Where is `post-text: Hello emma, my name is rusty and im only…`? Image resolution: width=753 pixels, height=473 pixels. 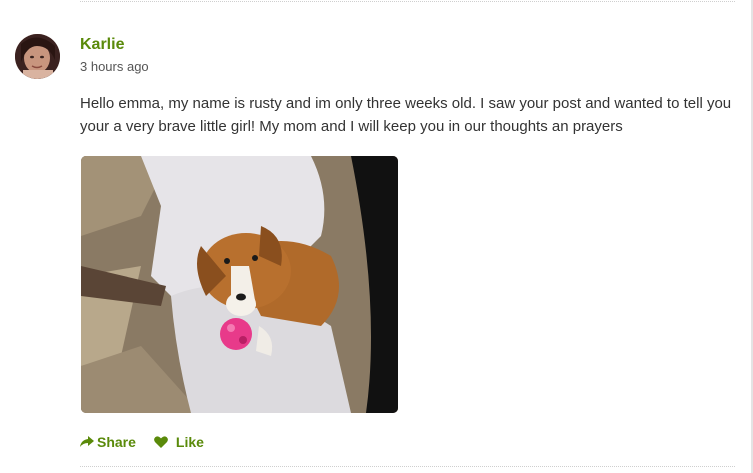 post-text: Hello emma, my name is rusty and im only… is located at coordinates (406, 115).